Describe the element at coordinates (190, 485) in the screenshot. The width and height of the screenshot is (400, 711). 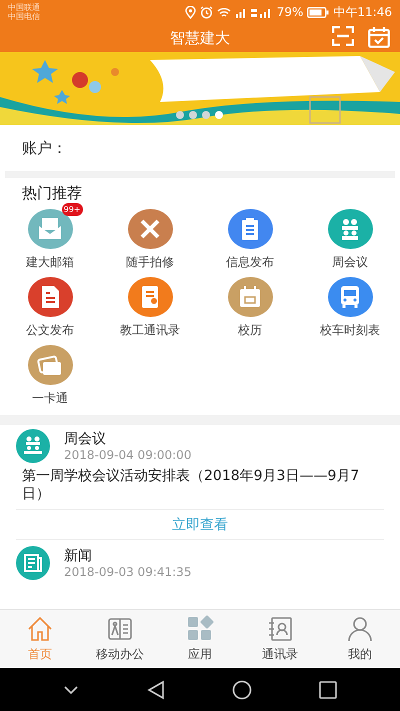
I see `feed-text: 第一周学校会议活动安排表（2018年9月3日——9月7日）` at that location.